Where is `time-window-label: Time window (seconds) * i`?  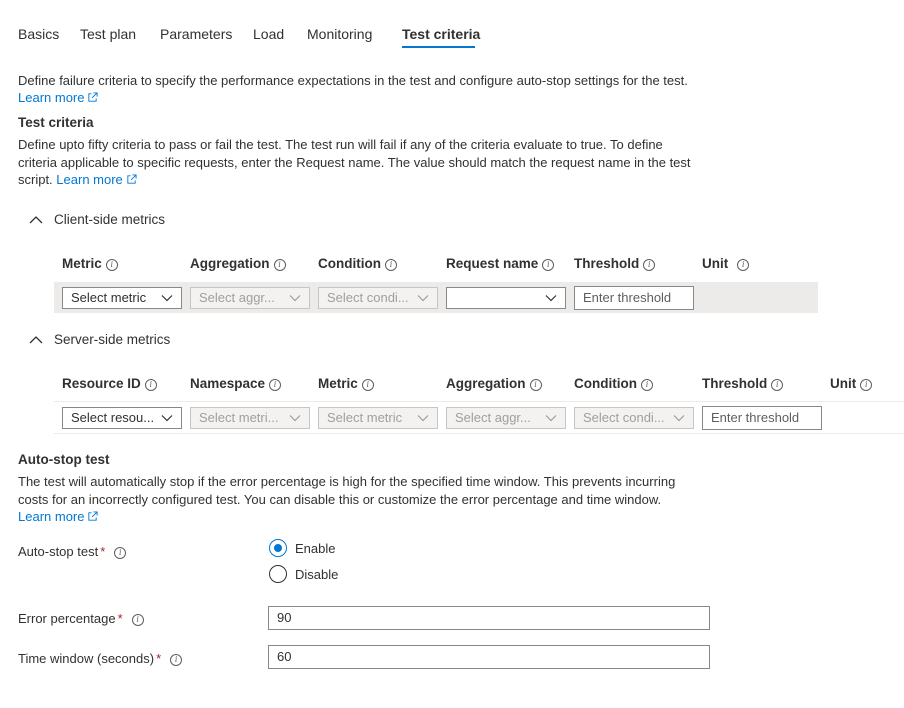 time-window-label: Time window (seconds) * i is located at coordinates (100, 658).